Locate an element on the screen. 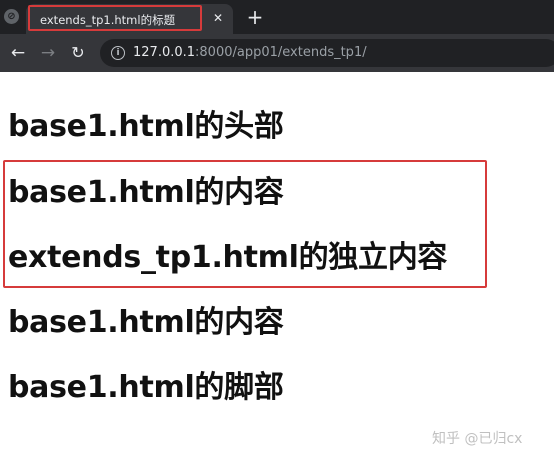 This screenshot has width=554, height=463. new-tab-button: + is located at coordinates (255, 17).